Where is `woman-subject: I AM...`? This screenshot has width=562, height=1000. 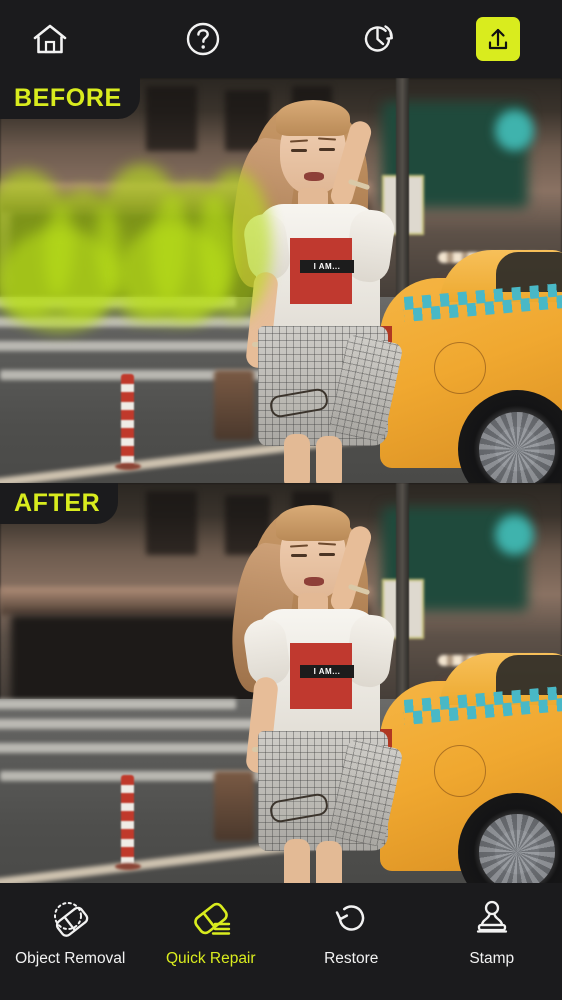 woman-subject: I AM... is located at coordinates (325, 687).